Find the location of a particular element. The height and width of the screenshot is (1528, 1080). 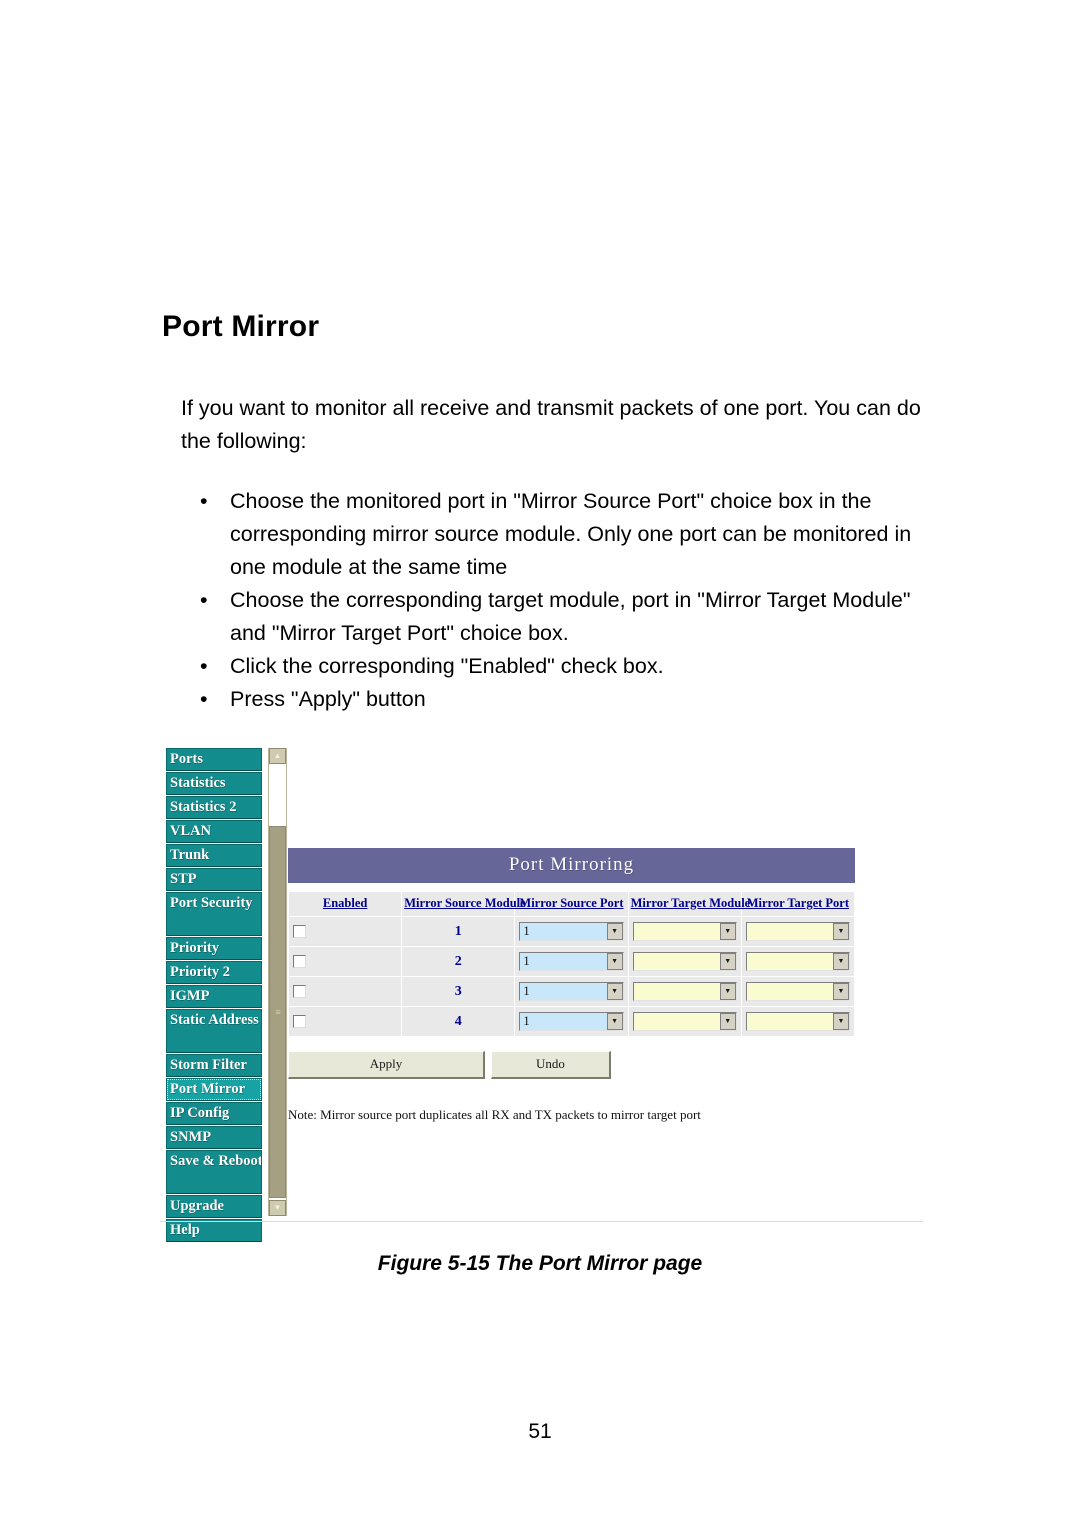

scrollbar-track: ≡ is located at coordinates (277, 982).